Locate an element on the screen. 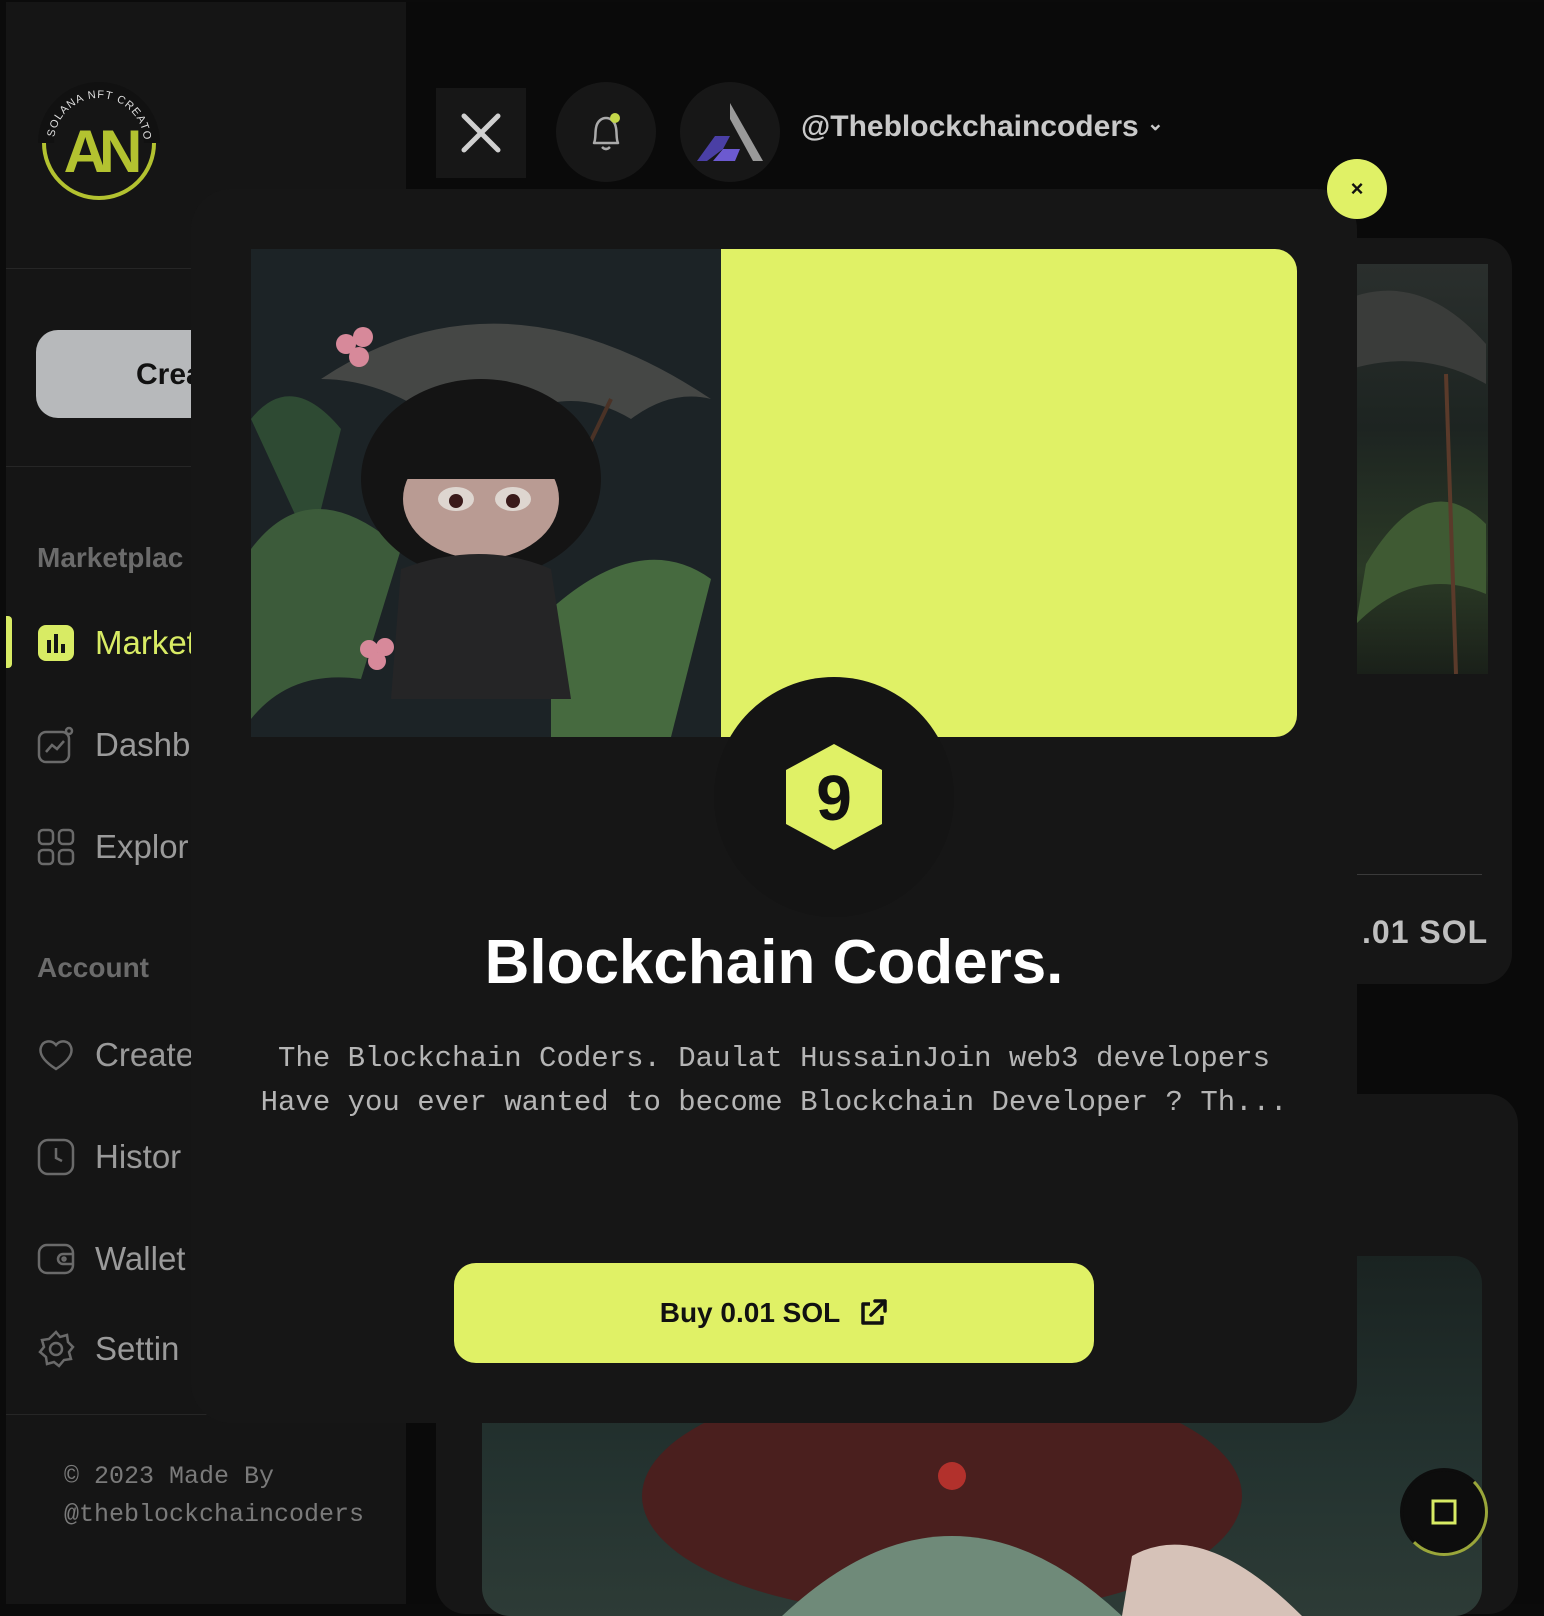 The image size is (1544, 1616). buy-button: Buy 0.01 SOL is located at coordinates (774, 1313).